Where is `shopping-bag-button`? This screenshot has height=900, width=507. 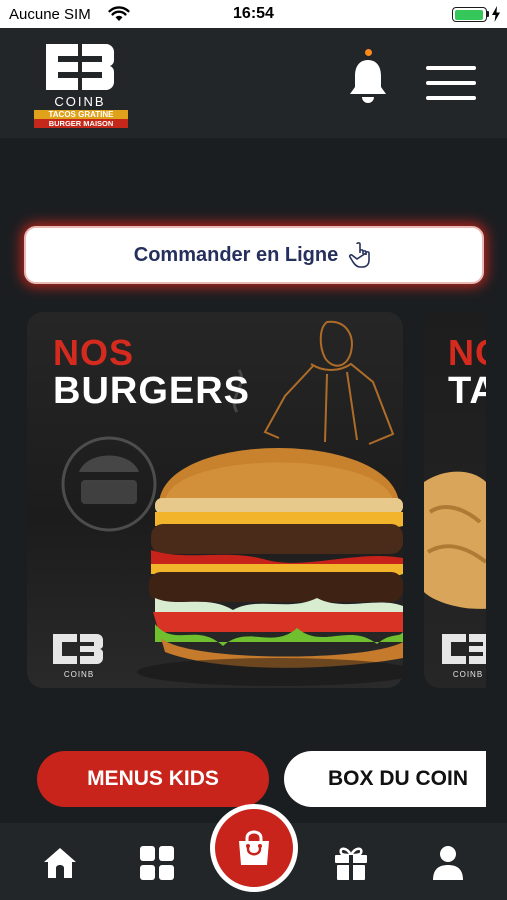 shopping-bag-button is located at coordinates (254, 848).